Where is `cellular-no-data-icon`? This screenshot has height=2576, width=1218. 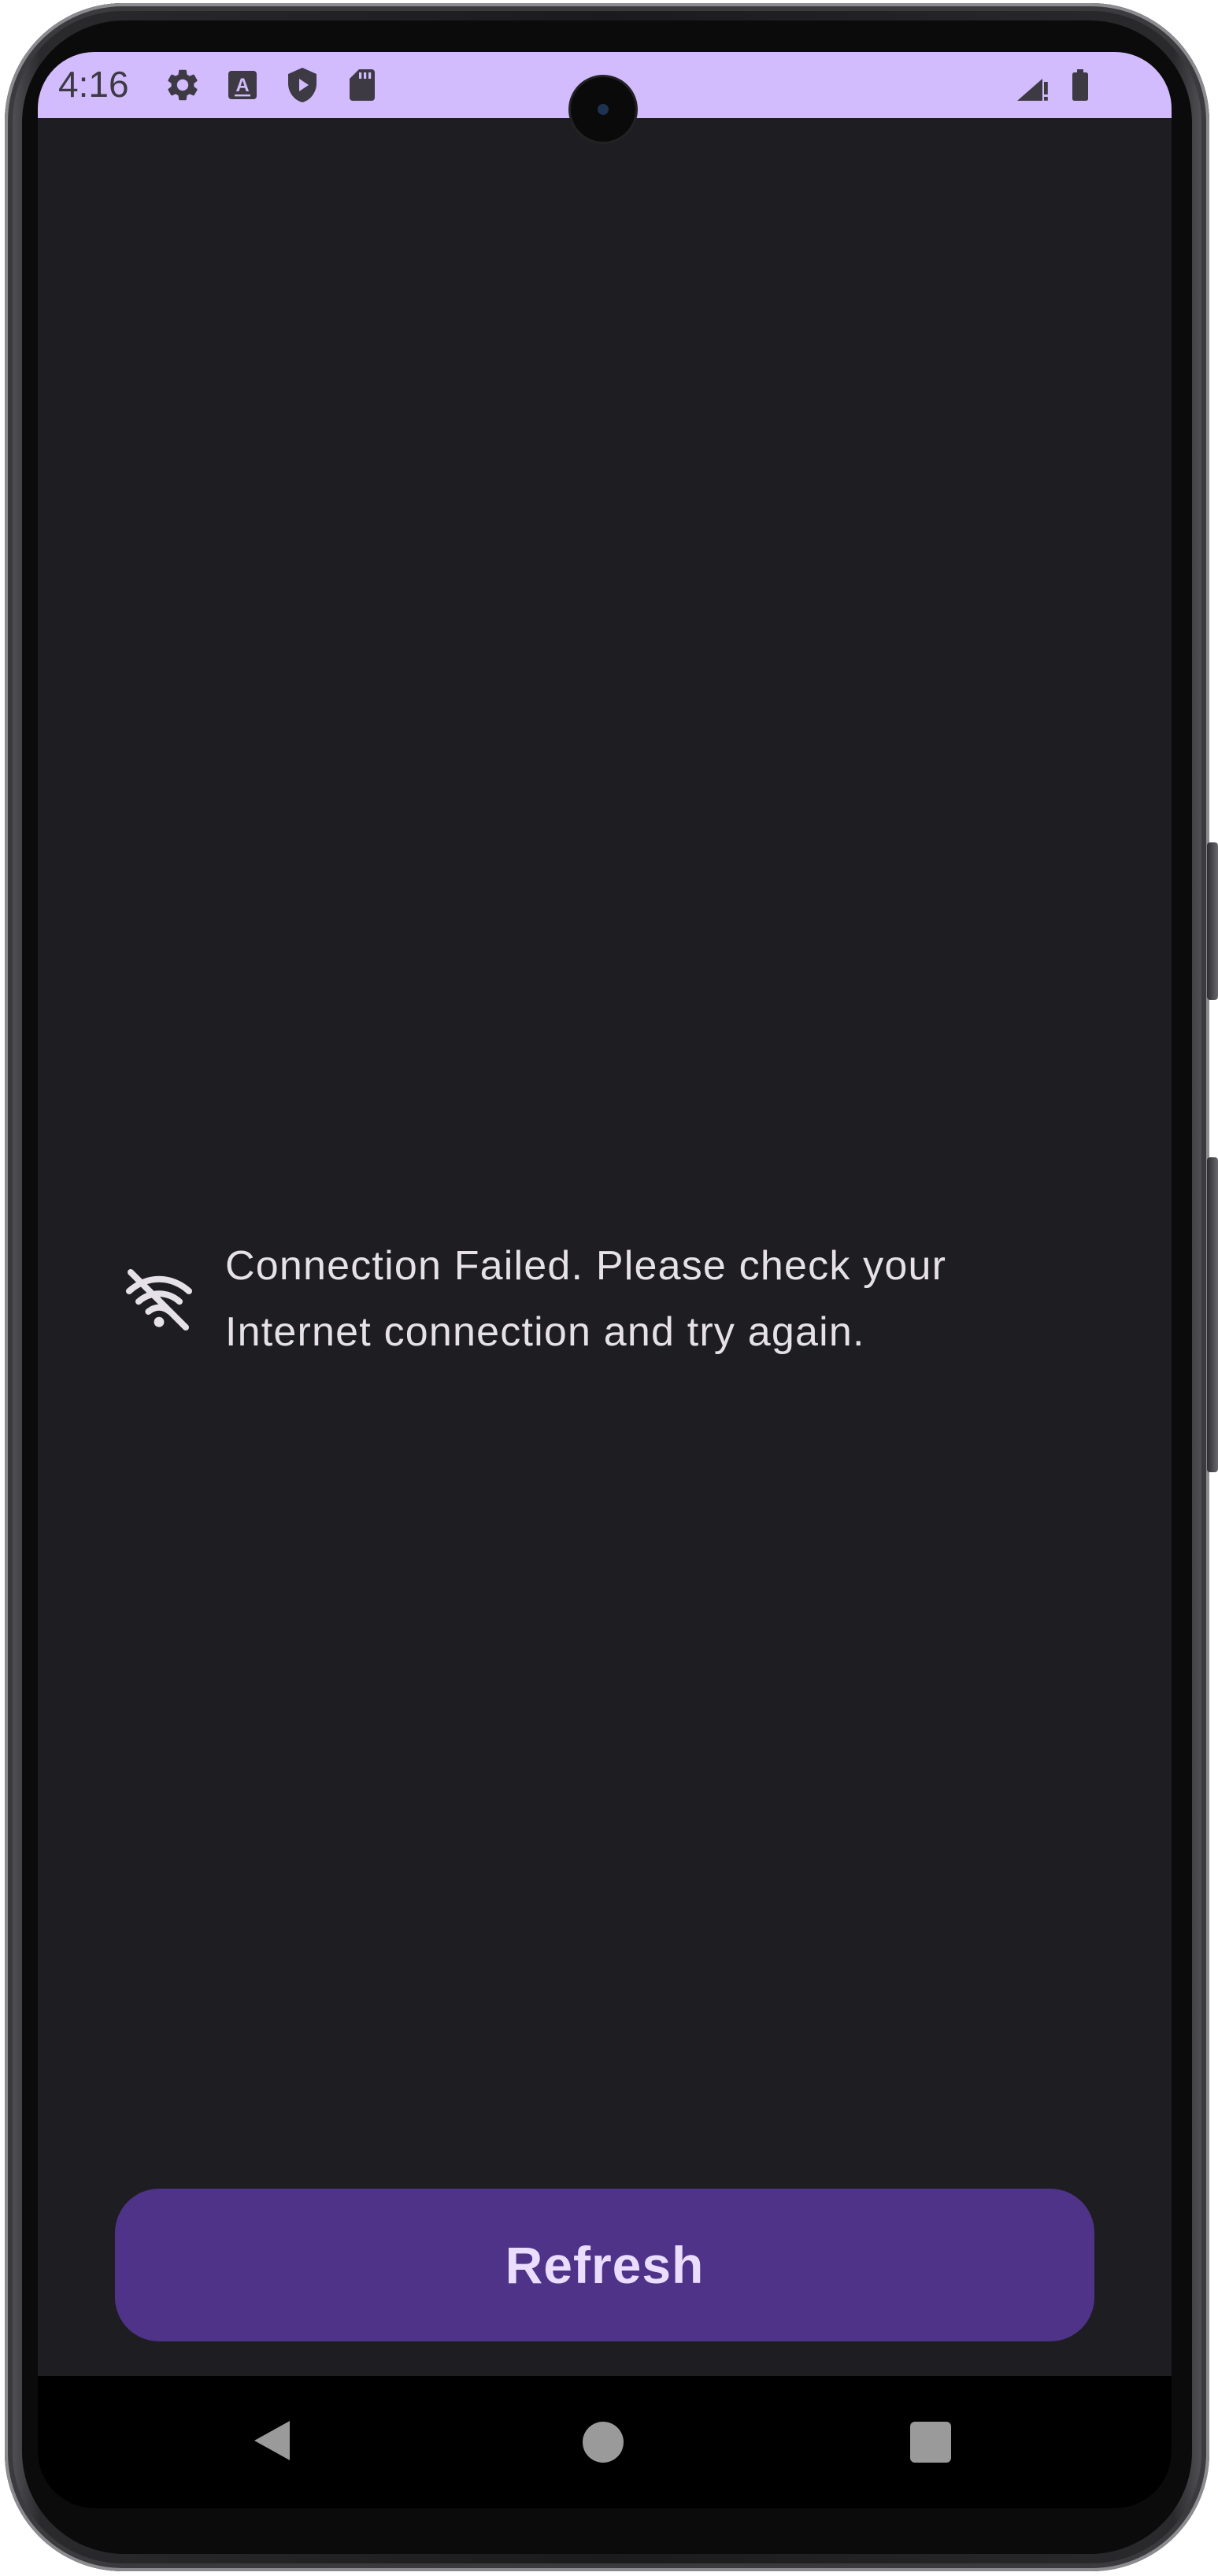 cellular-no-data-icon is located at coordinates (1032, 90).